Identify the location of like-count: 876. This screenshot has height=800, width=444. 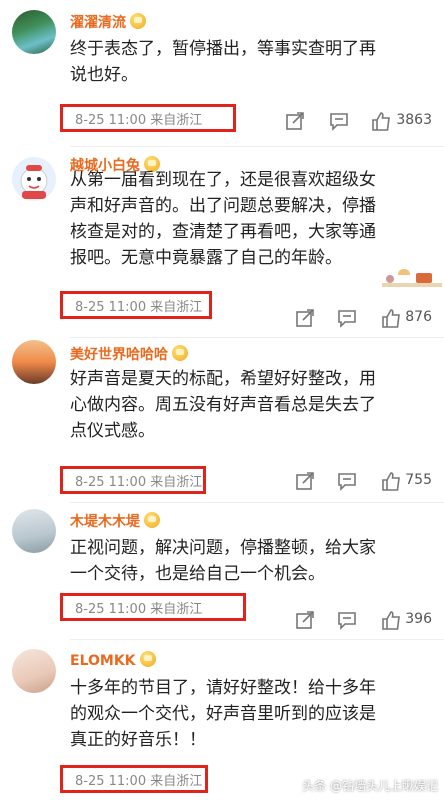
(418, 317).